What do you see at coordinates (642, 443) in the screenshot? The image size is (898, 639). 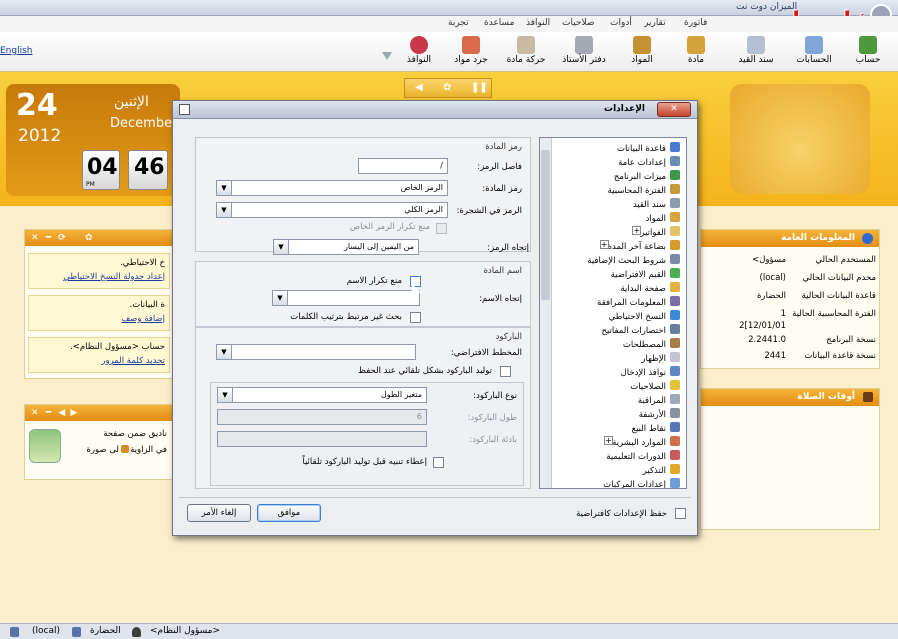 I see `tree-item: الموارد البشرية +` at bounding box center [642, 443].